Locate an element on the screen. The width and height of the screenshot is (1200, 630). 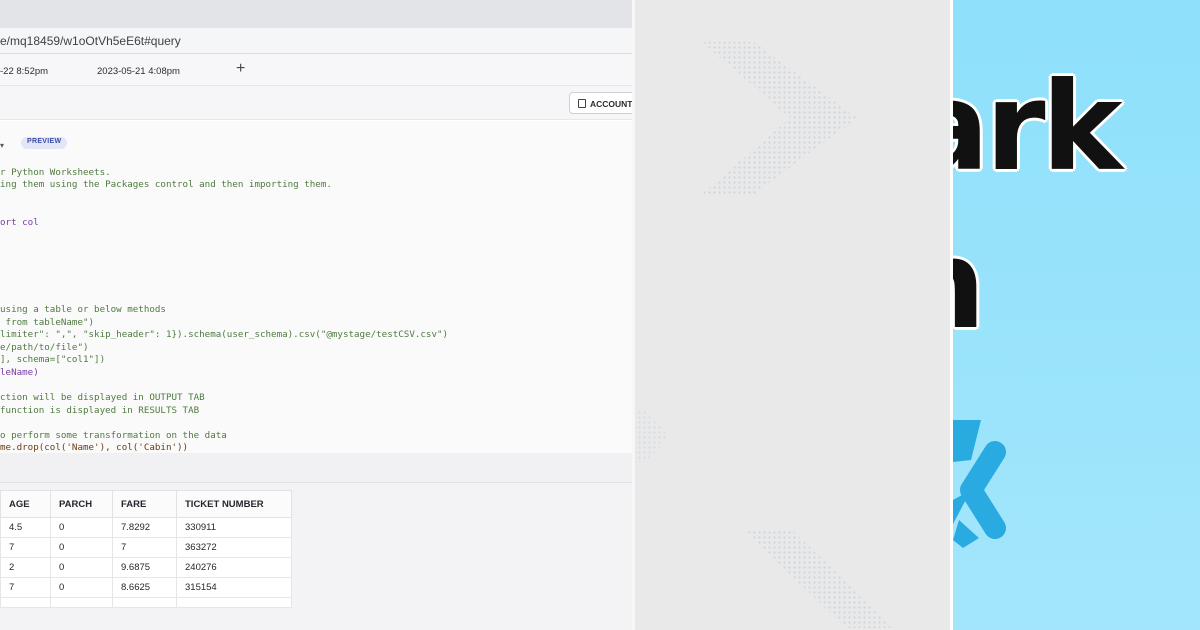
account-button: ACCOUNT is located at coordinates (600, 103).